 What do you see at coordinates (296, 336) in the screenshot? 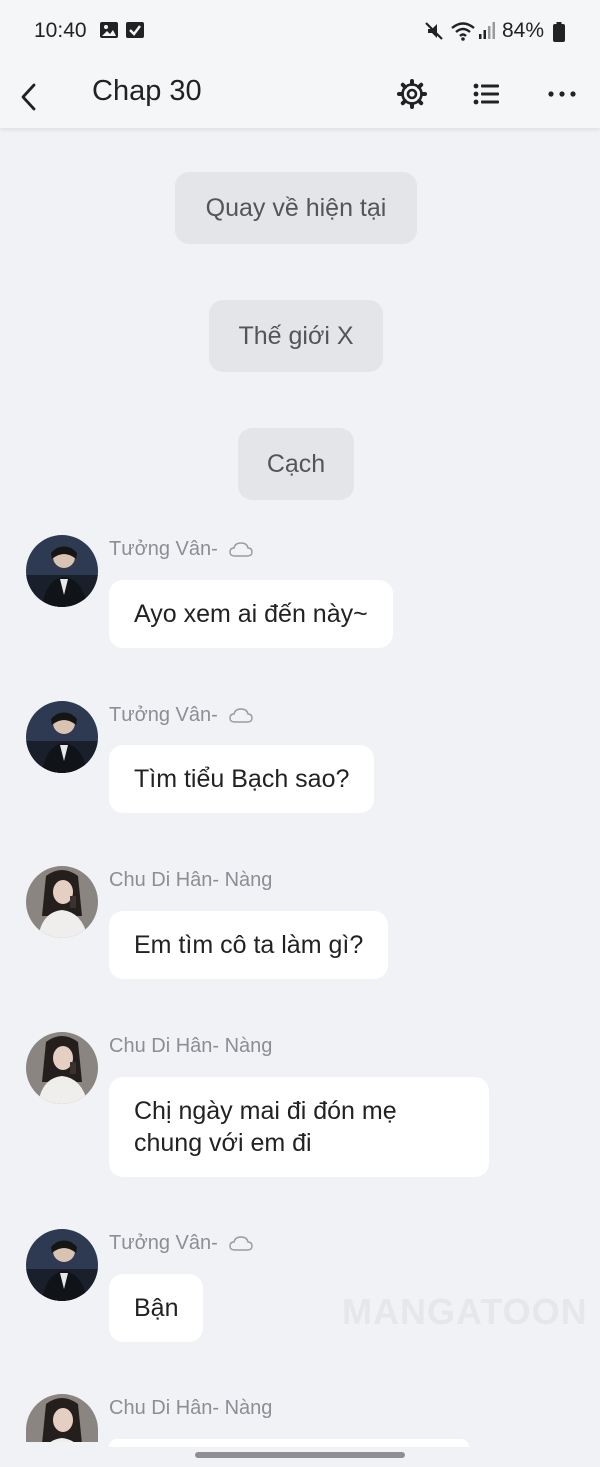
I see `narration-bubble: Thế giới X` at bounding box center [296, 336].